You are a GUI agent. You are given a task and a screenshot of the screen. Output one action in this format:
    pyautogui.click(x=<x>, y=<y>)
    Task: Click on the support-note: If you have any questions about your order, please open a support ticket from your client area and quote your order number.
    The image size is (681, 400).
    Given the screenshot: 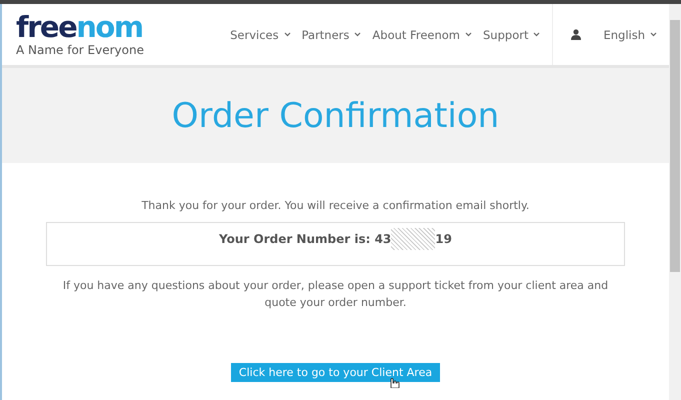 What is the action you would take?
    pyautogui.click(x=336, y=294)
    